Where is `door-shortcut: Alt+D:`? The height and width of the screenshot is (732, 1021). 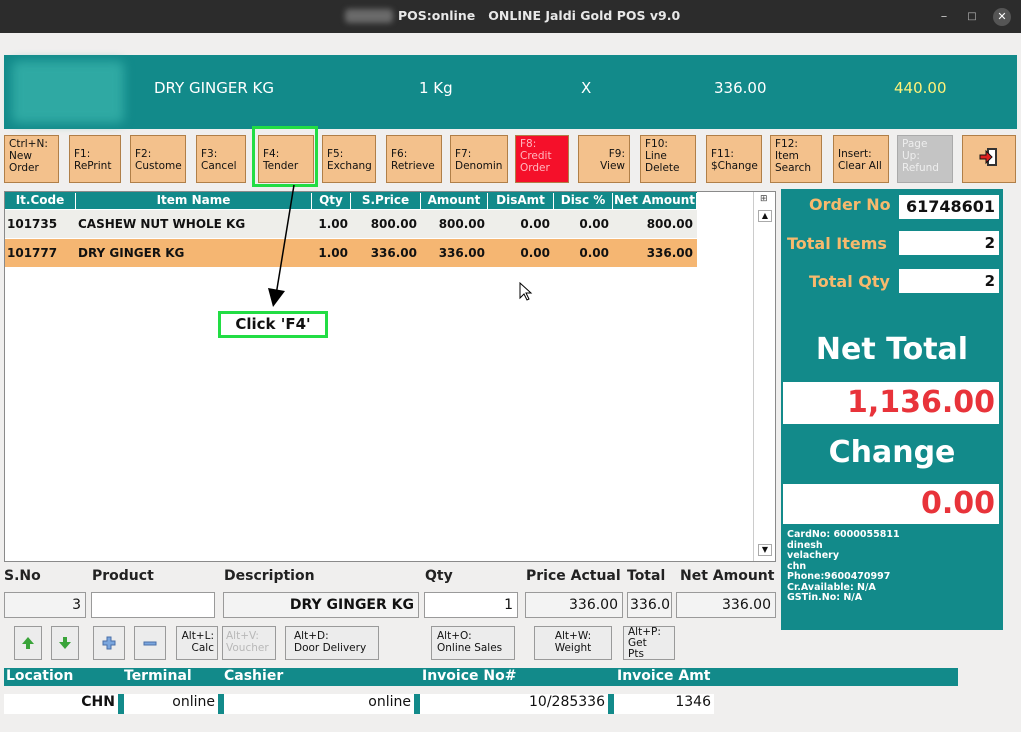 door-shortcut: Alt+D: is located at coordinates (311, 636).